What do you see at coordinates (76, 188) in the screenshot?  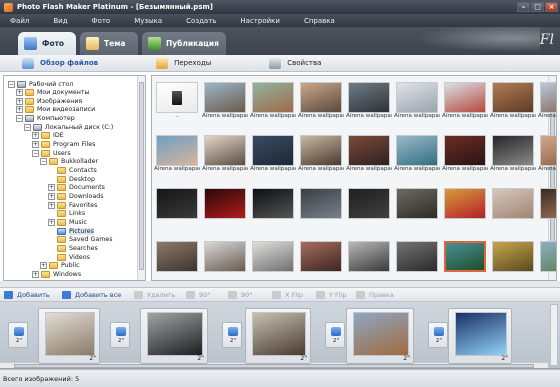 I see `tree-node: + Documents` at bounding box center [76, 188].